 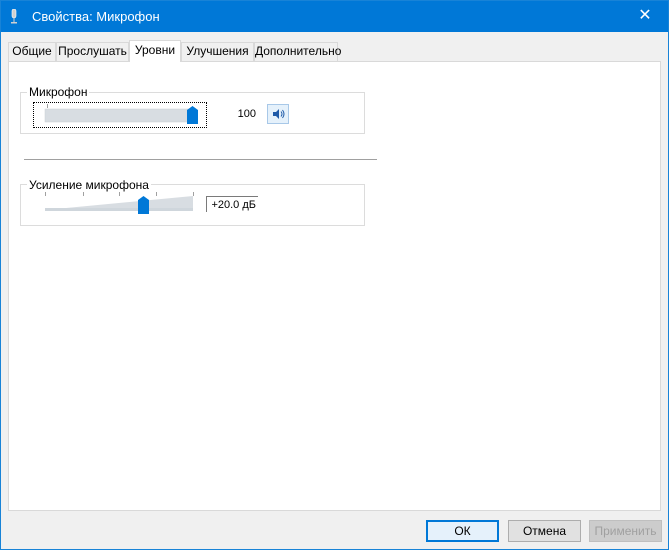 I want to click on tab-label: Общие, so click(x=32, y=51).